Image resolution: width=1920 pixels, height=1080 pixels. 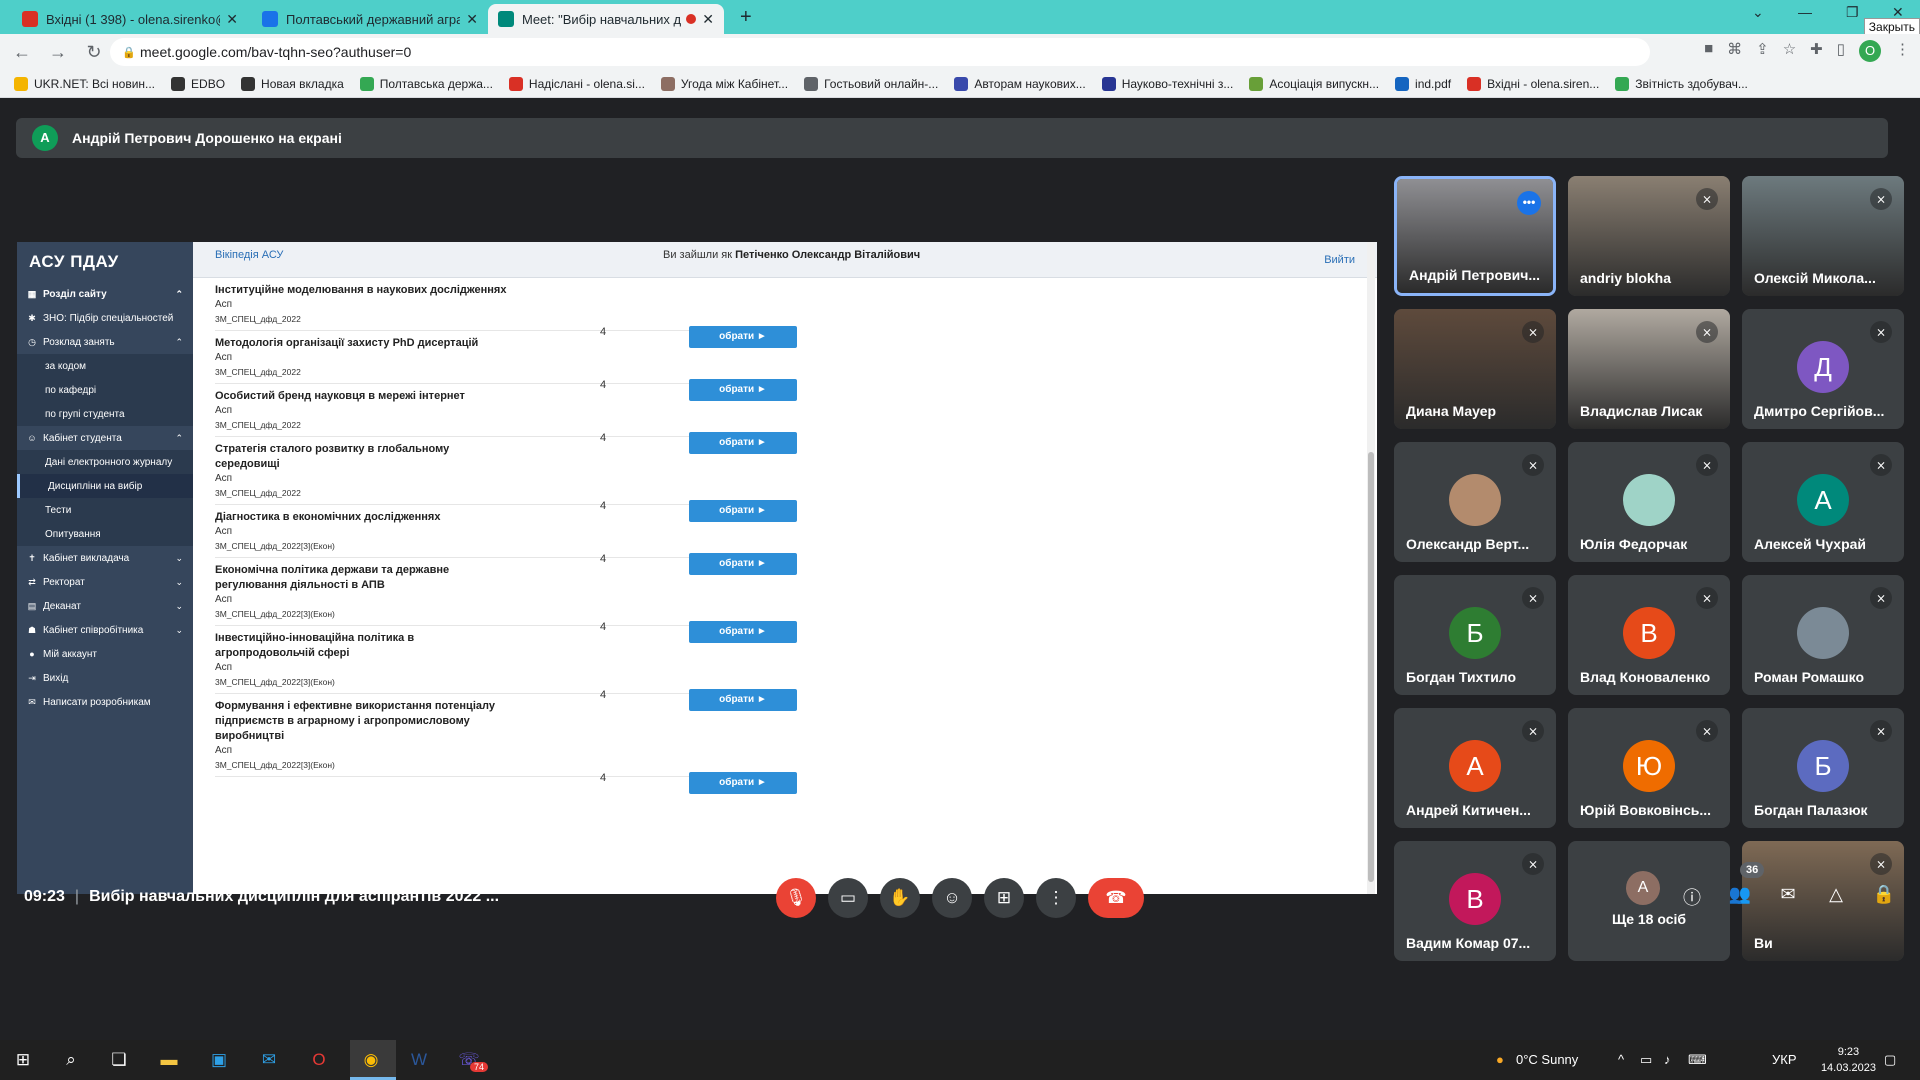 I want to click on camera-button: ▭, so click(x=848, y=898).